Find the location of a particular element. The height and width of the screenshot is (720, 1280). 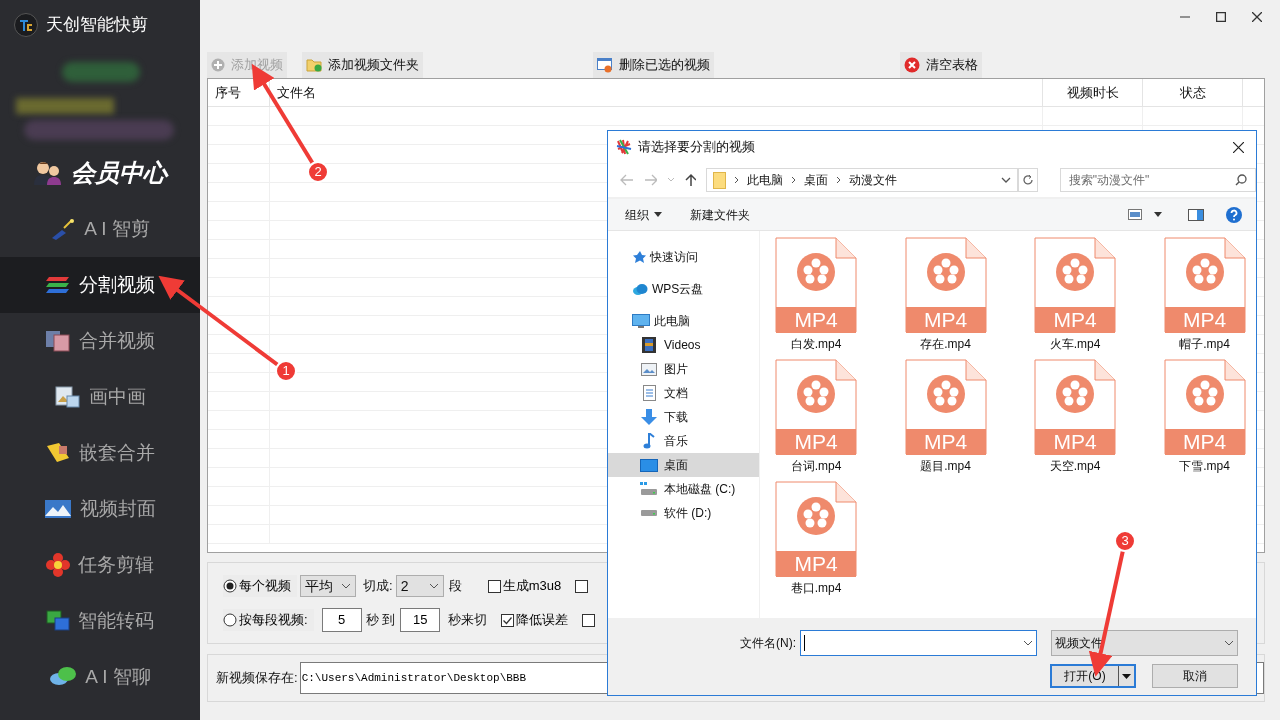

sidebar-item: 画中画 is located at coordinates (100, 397).